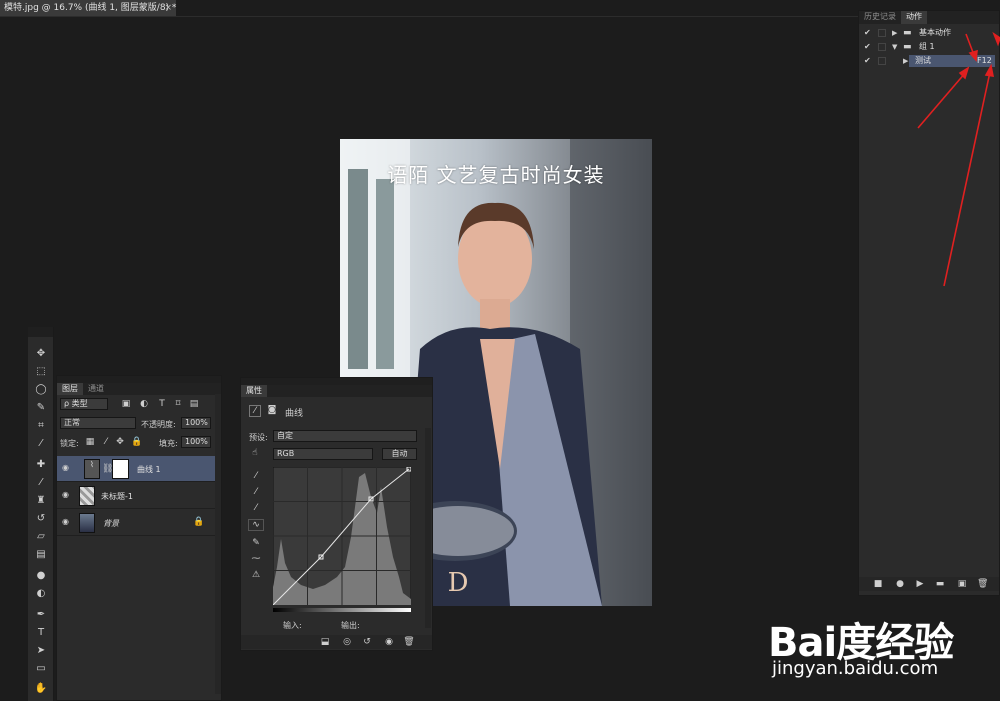  I want to click on curves-adjustment-icon: ⁄, so click(255, 411).